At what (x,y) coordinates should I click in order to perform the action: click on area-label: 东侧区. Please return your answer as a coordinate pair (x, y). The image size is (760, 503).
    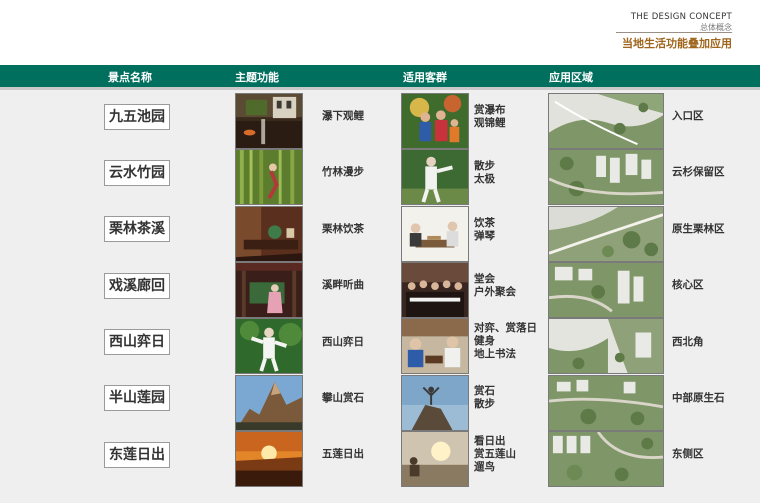
    Looking at the image, I should click on (688, 454).